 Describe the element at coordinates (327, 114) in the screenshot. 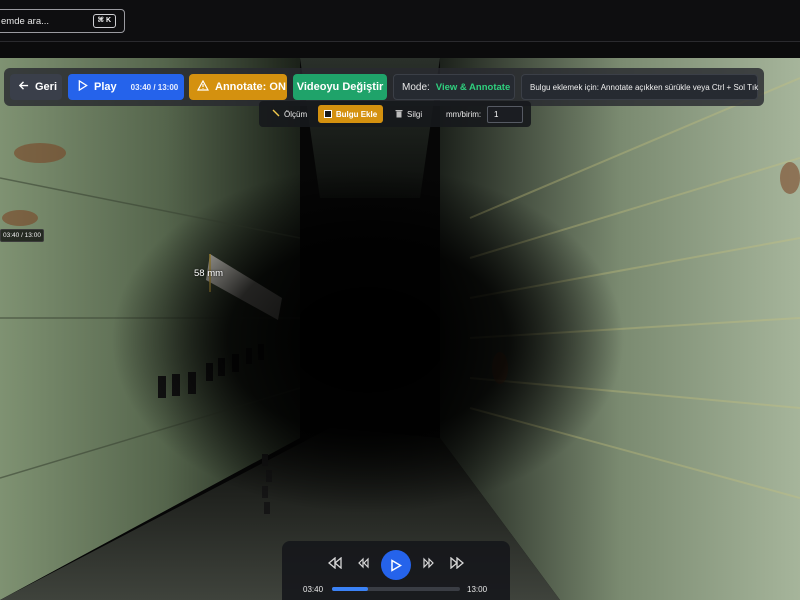

I see `square-icon` at that location.